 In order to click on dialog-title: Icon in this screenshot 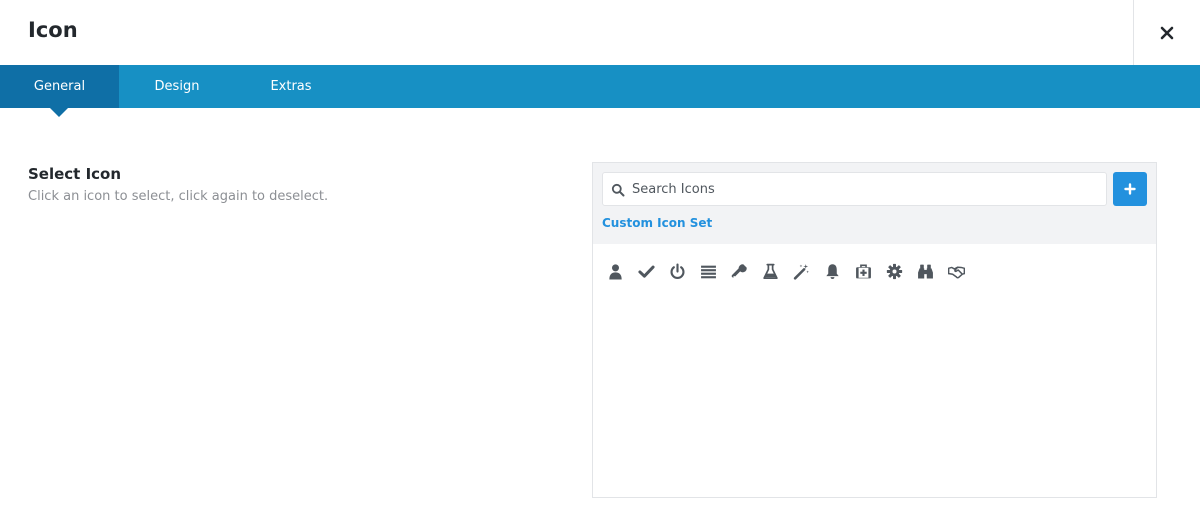, I will do `click(53, 30)`.